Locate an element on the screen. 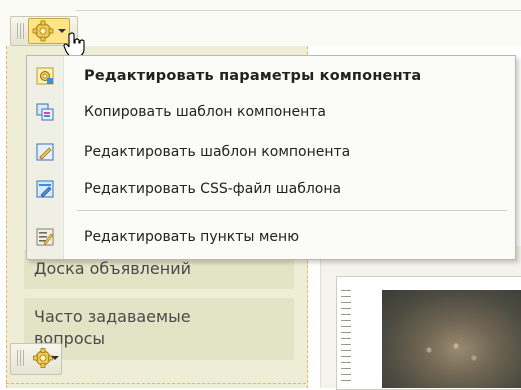 The width and height of the screenshot is (521, 390). menu-item-edit-menu-items: Редактировать пункты меню is located at coordinates (271, 237).